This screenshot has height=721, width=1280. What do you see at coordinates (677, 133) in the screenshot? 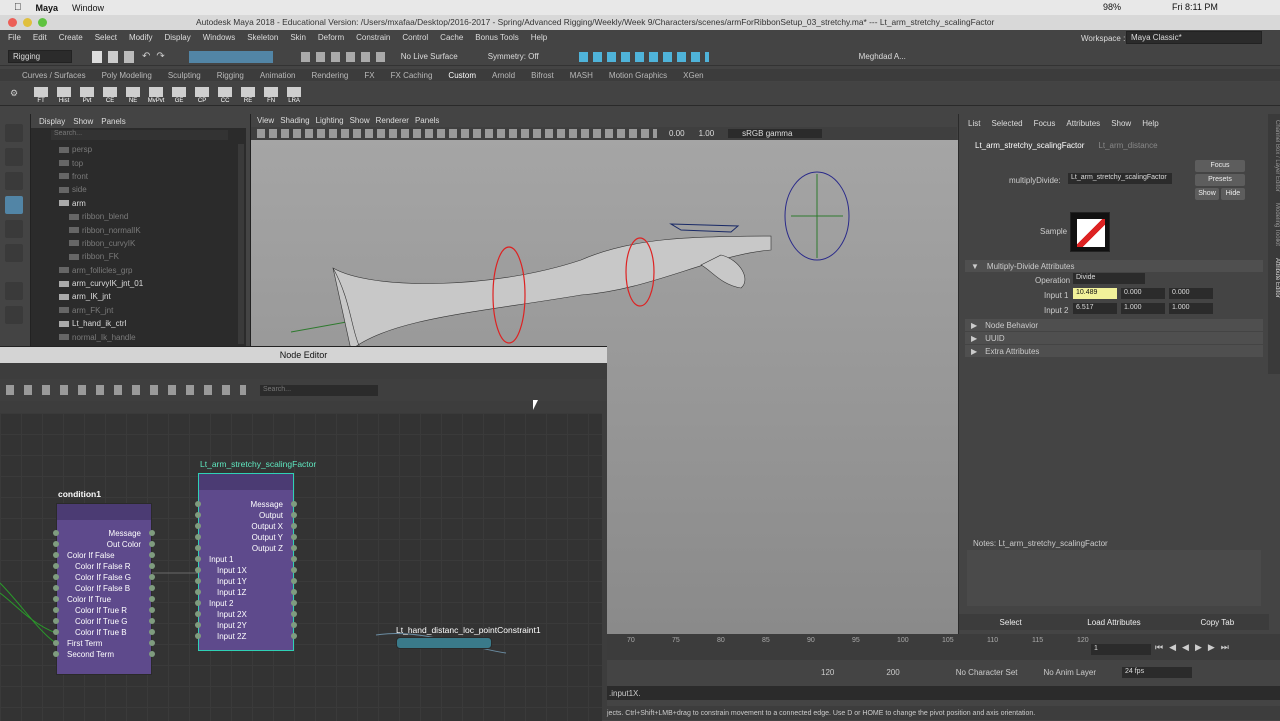
I see `near-clip-field: 0.00` at bounding box center [677, 133].